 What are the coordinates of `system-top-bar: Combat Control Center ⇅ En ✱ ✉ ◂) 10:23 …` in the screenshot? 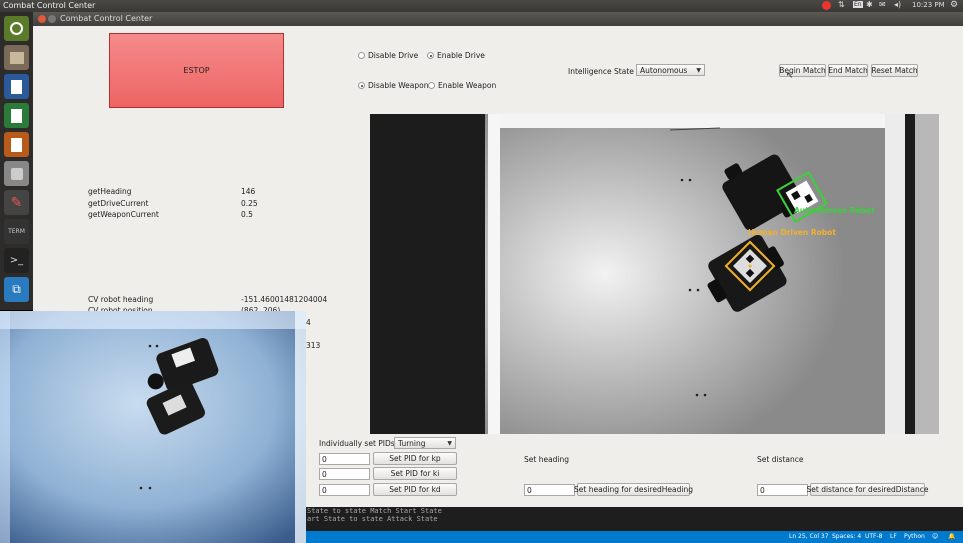 It's located at (481, 6).